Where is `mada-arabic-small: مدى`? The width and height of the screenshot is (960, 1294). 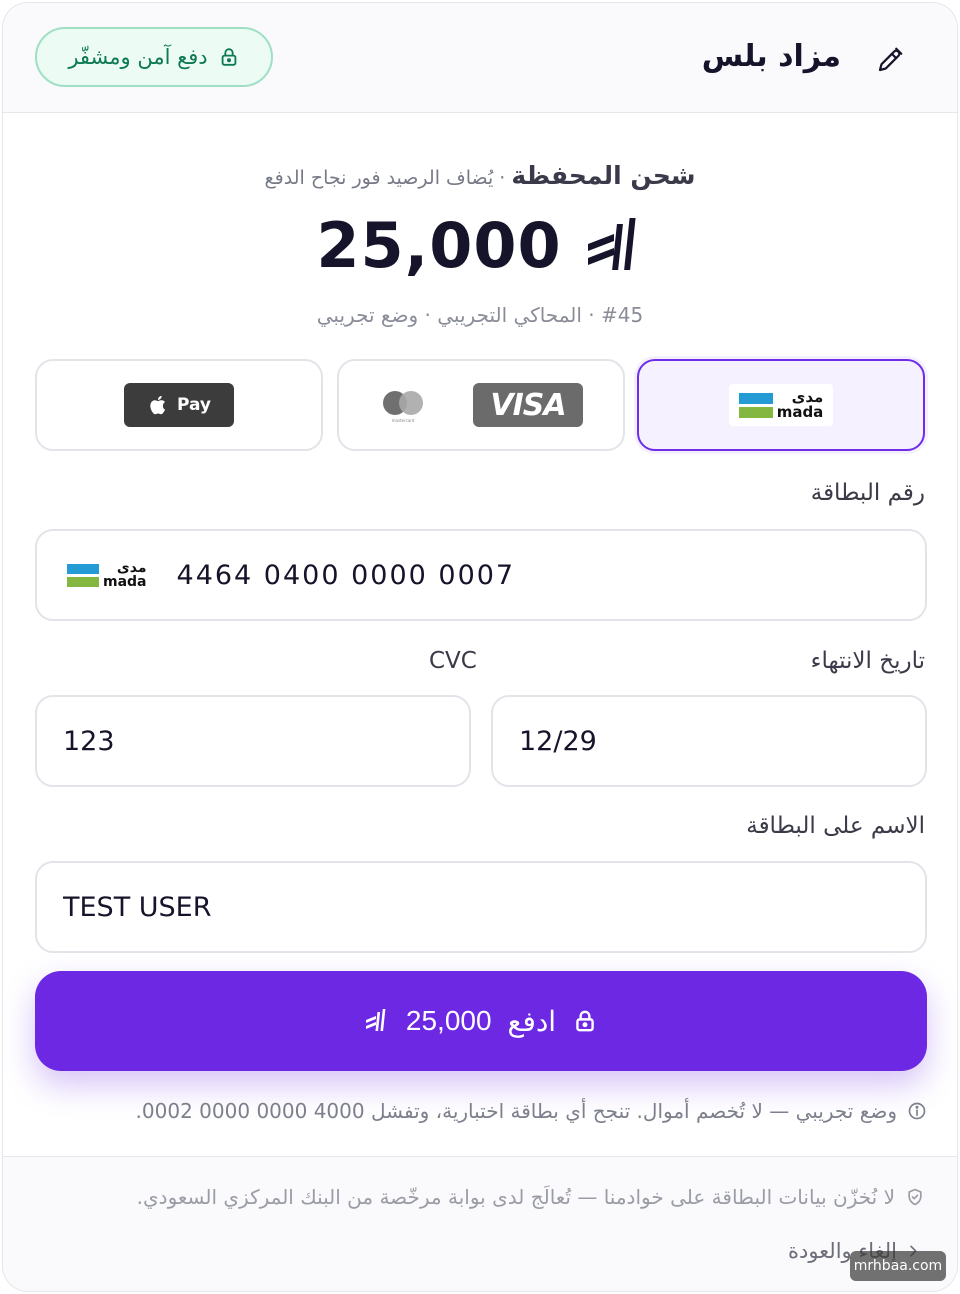
mada-arabic-small: مدى is located at coordinates (131, 568).